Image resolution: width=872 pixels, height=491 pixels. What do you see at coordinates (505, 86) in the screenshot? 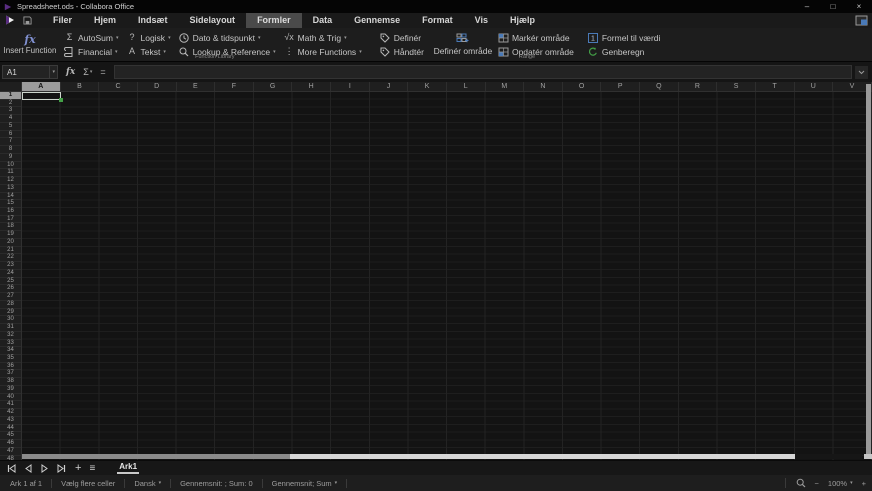
I see `column-header-M: M` at bounding box center [505, 86].